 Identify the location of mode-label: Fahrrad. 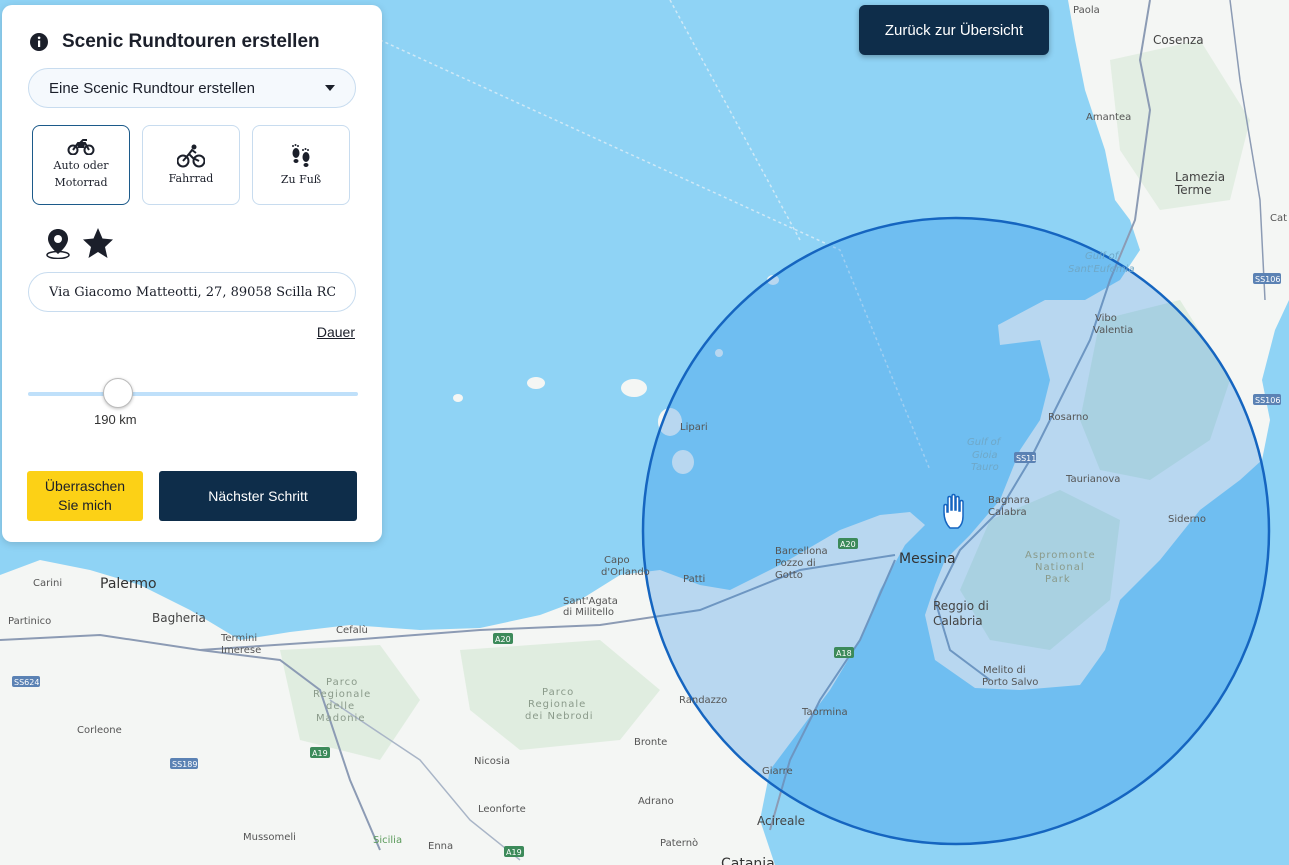
(191, 178).